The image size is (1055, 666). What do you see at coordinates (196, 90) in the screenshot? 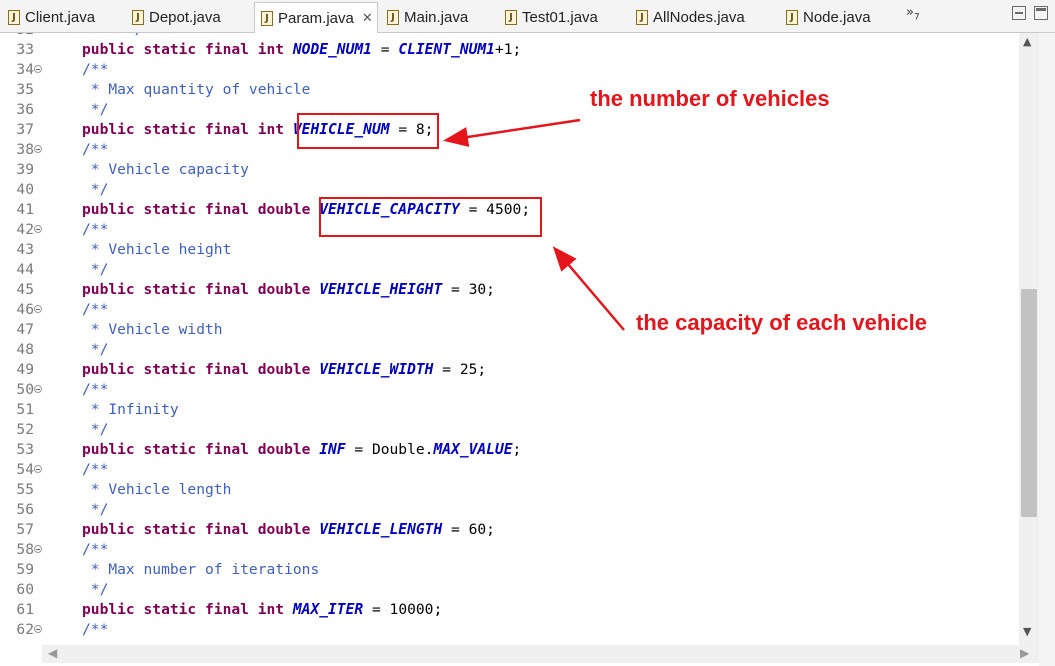
I see `code-text: * Max quantity of vehicle` at bounding box center [196, 90].